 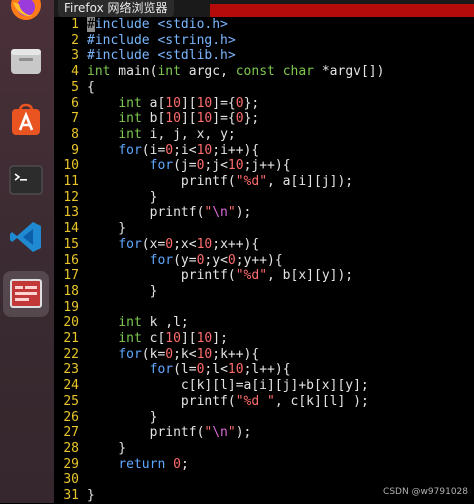 I want to click on code-line: 17 printf("%d", b[x][y]);, so click(x=203, y=276).